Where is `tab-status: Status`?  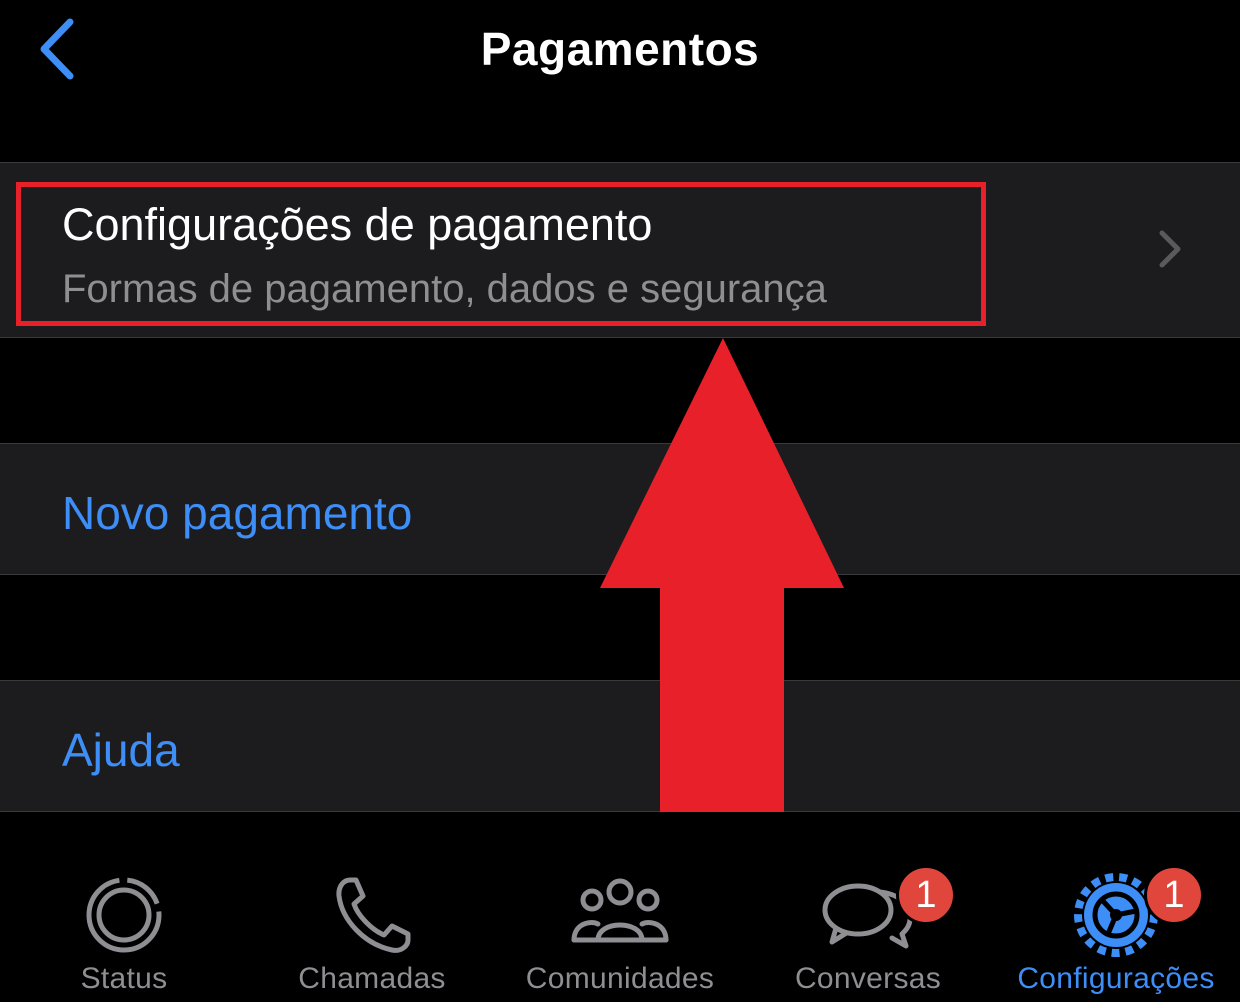 tab-status: Status is located at coordinates (124, 907).